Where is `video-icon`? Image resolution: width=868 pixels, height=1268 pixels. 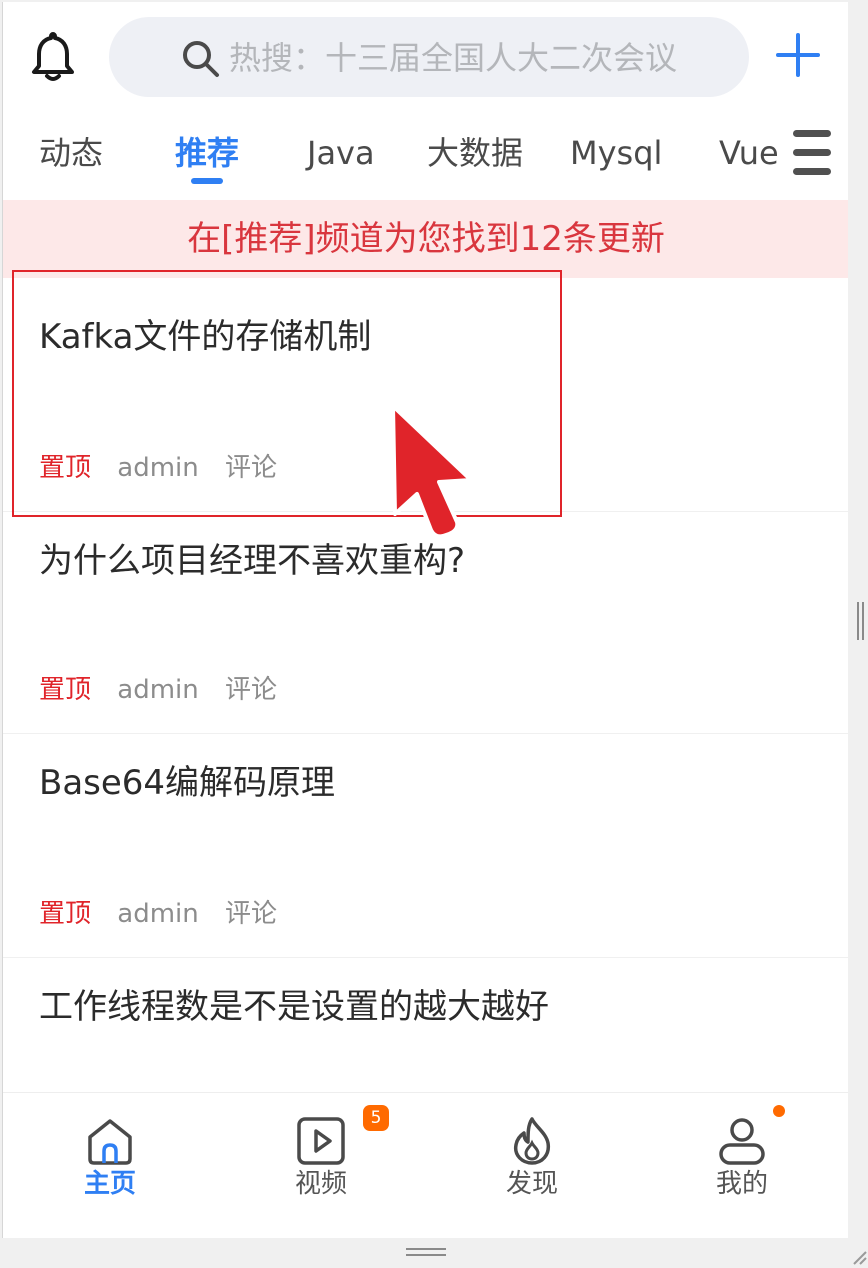 video-icon is located at coordinates (321, 1141).